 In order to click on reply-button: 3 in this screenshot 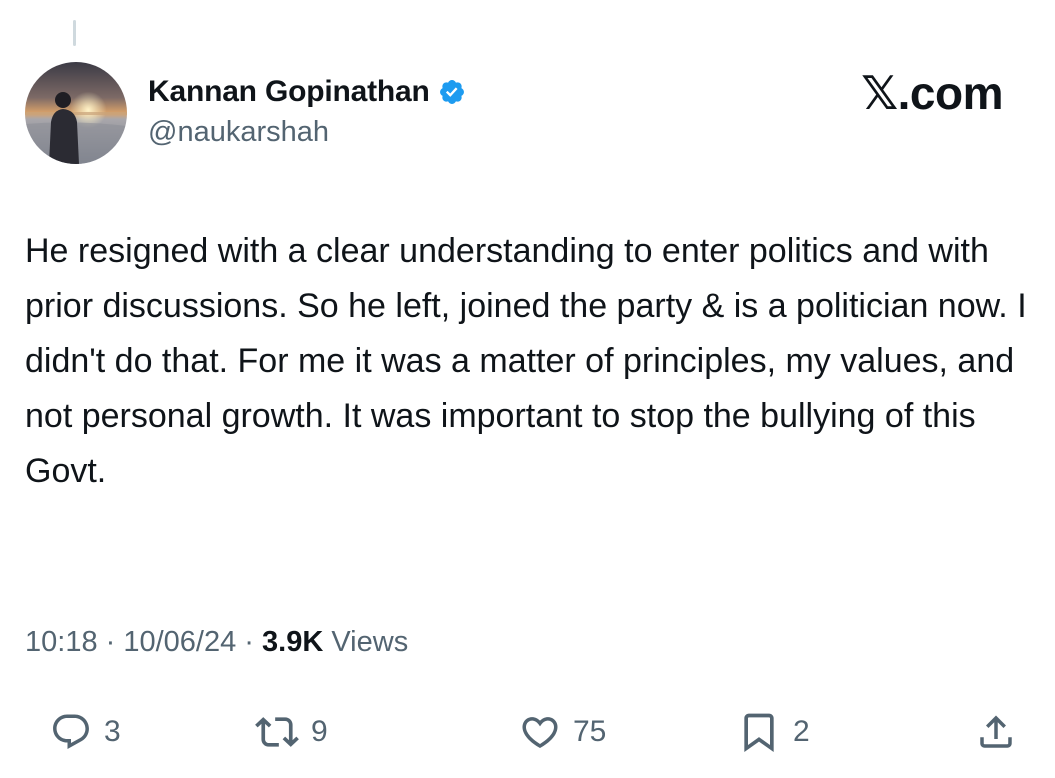, I will do `click(85, 732)`.